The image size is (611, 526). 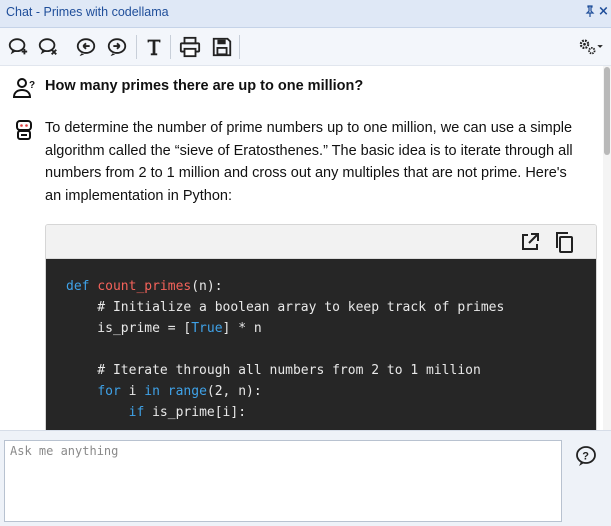 I want to click on window-title: Chat - Primes with codellama, so click(x=87, y=12).